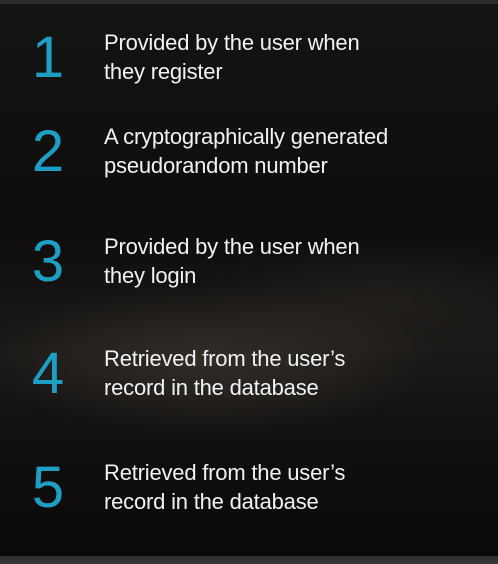  Describe the element at coordinates (163, 71) in the screenshot. I see `step-text-1-line-2: they register` at that location.